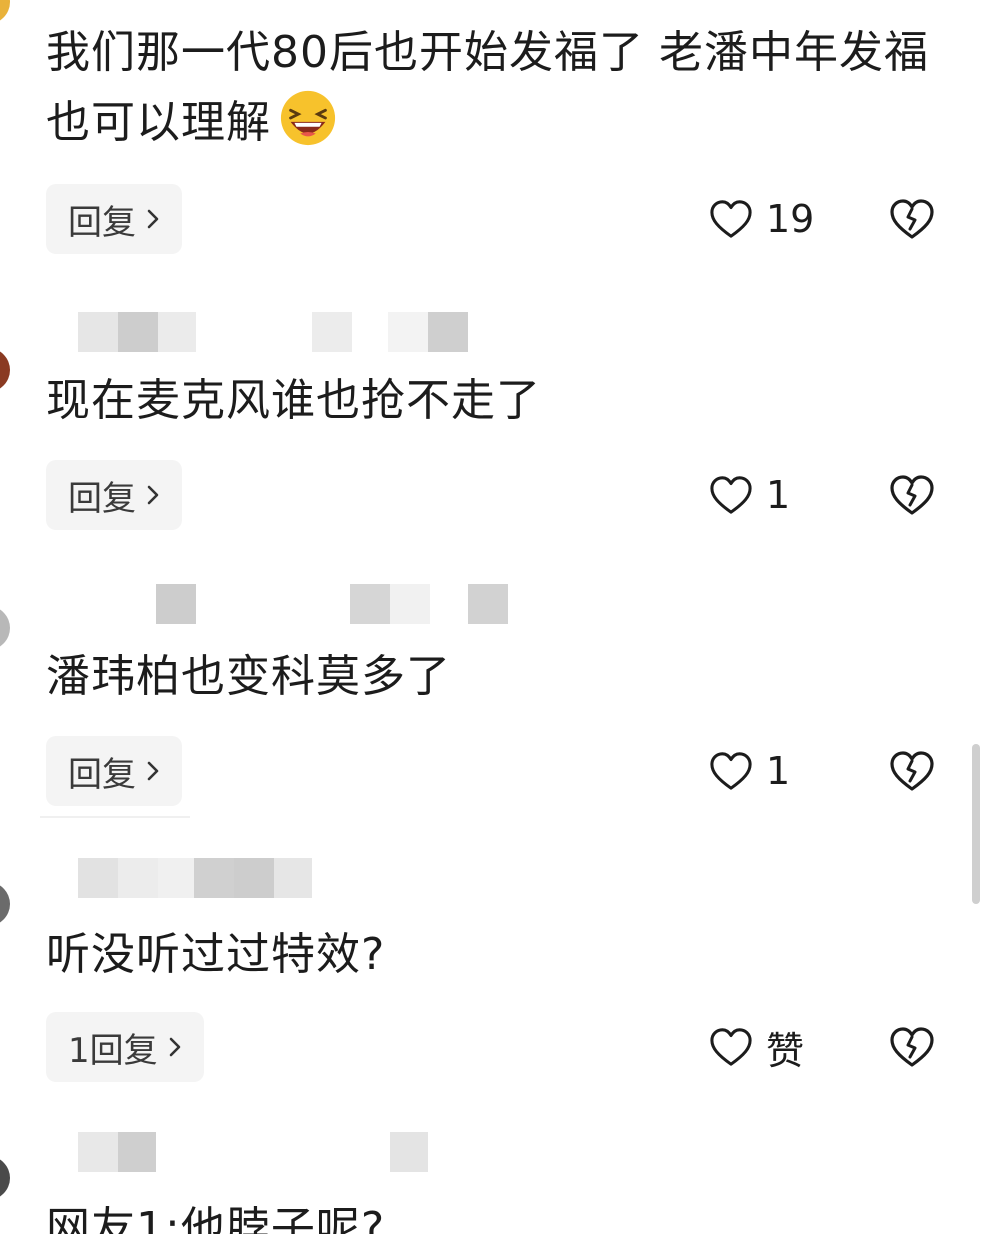  Describe the element at coordinates (487, 87) in the screenshot. I see `comment-text: 我们那一代80后也开始发福了 老潘中年发福也可以理解` at that location.